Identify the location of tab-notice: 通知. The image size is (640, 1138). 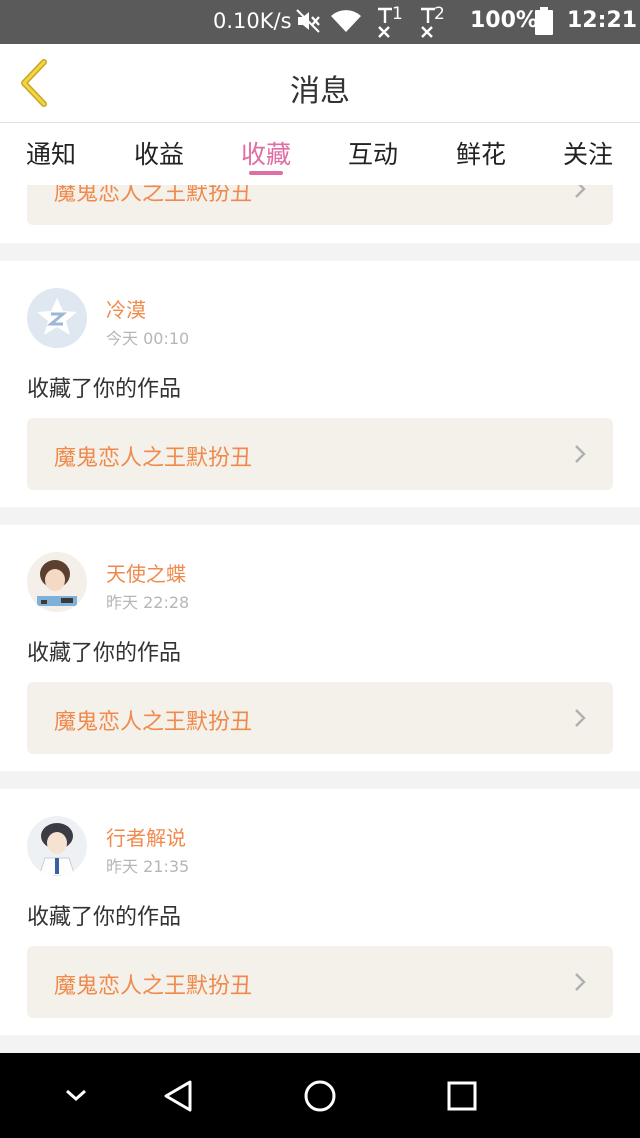
(51, 153).